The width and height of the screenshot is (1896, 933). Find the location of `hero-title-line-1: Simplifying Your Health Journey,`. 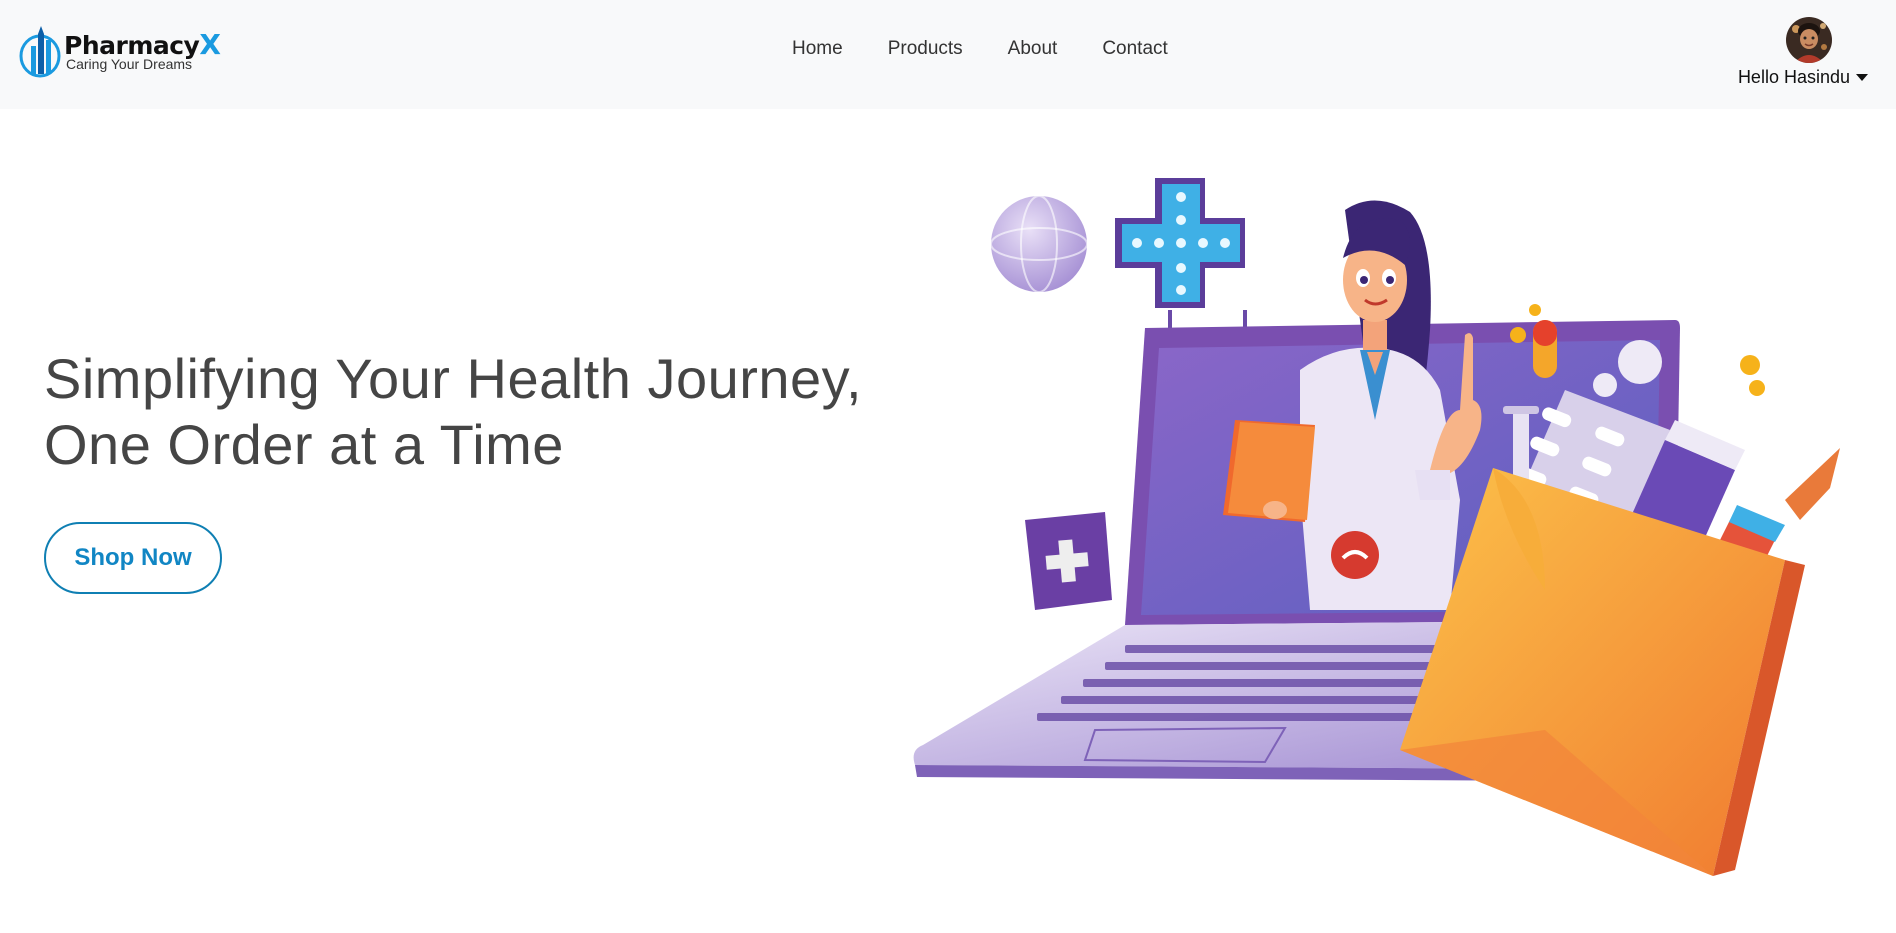

hero-title-line-1: Simplifying Your Health Journey, is located at coordinates (453, 378).